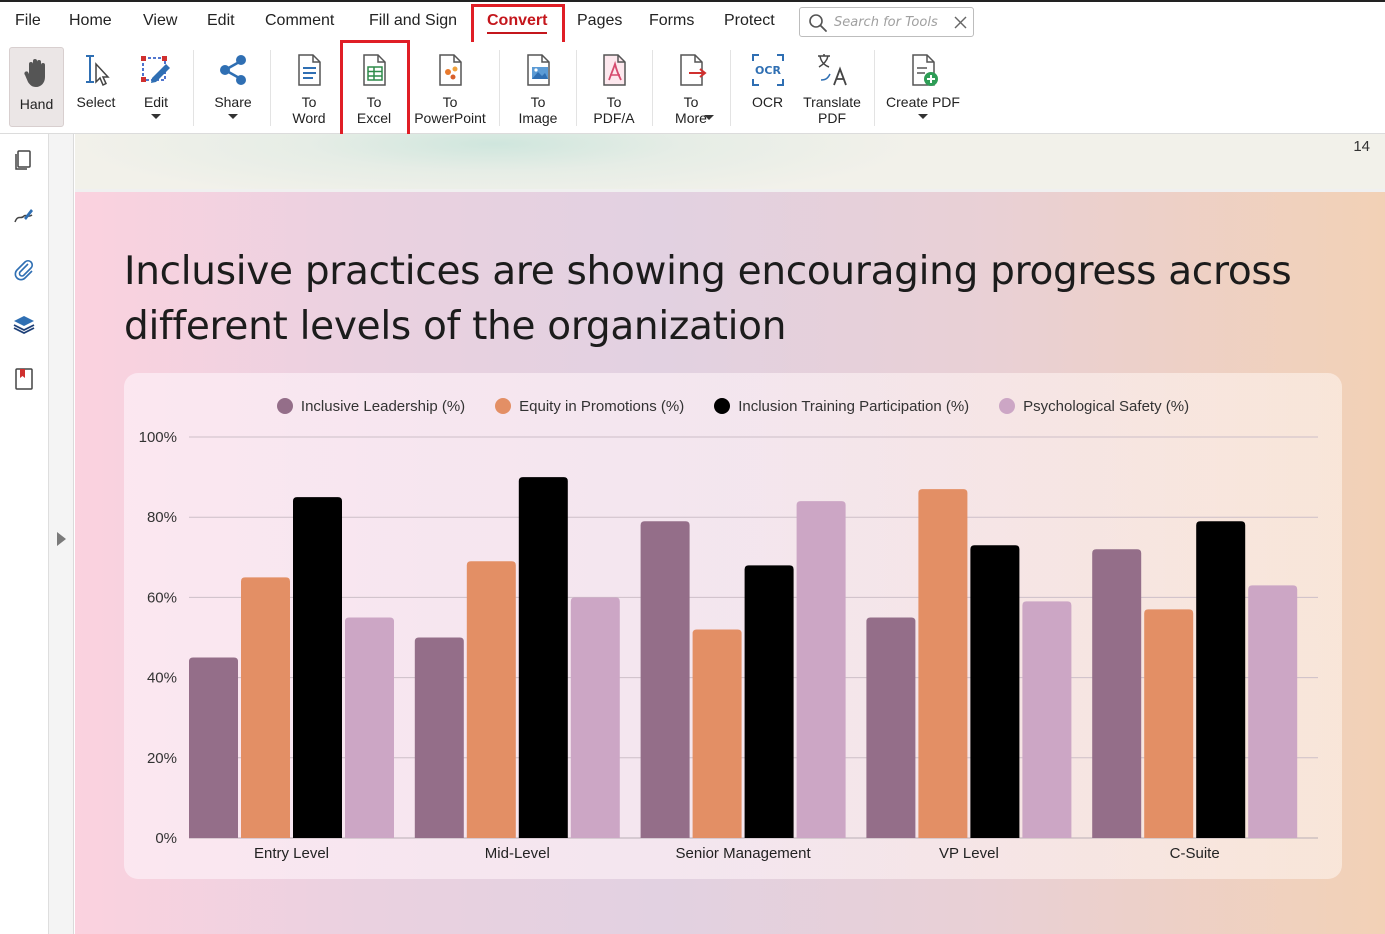 The width and height of the screenshot is (1385, 934). I want to click on menu-protect: Protect, so click(749, 21).